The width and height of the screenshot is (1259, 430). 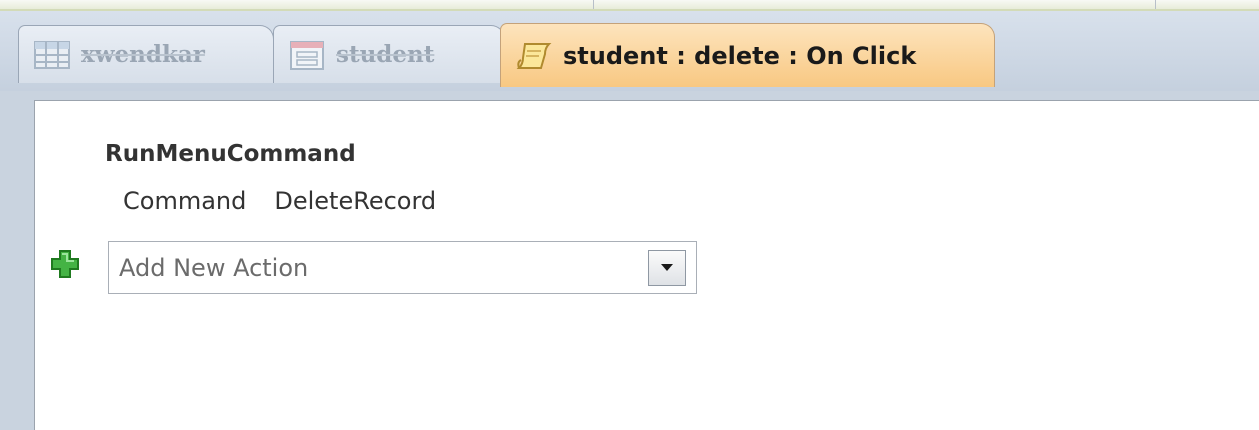 I want to click on plus-icon, so click(x=65, y=264).